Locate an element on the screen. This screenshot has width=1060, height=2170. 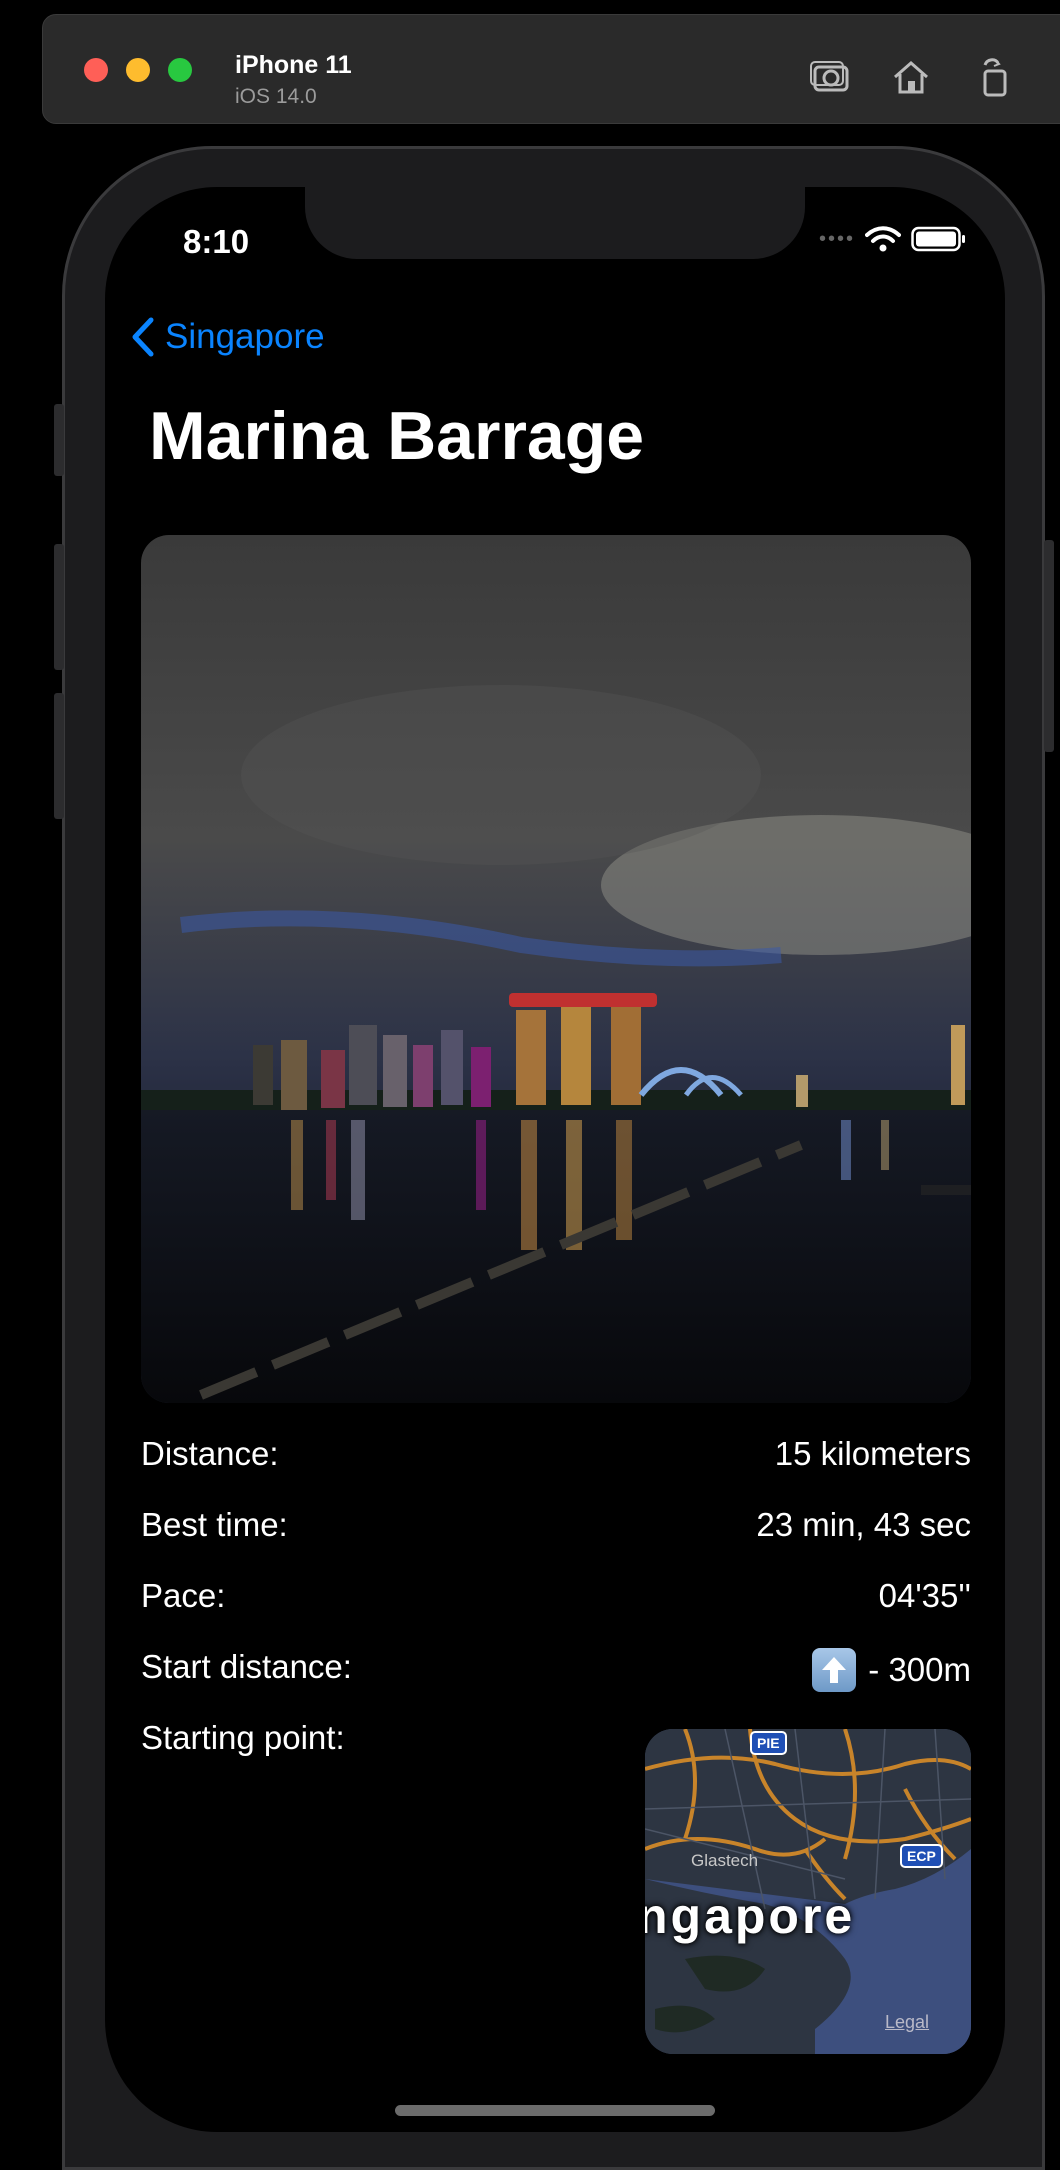
status-icons: •••• is located at coordinates (893, 239).